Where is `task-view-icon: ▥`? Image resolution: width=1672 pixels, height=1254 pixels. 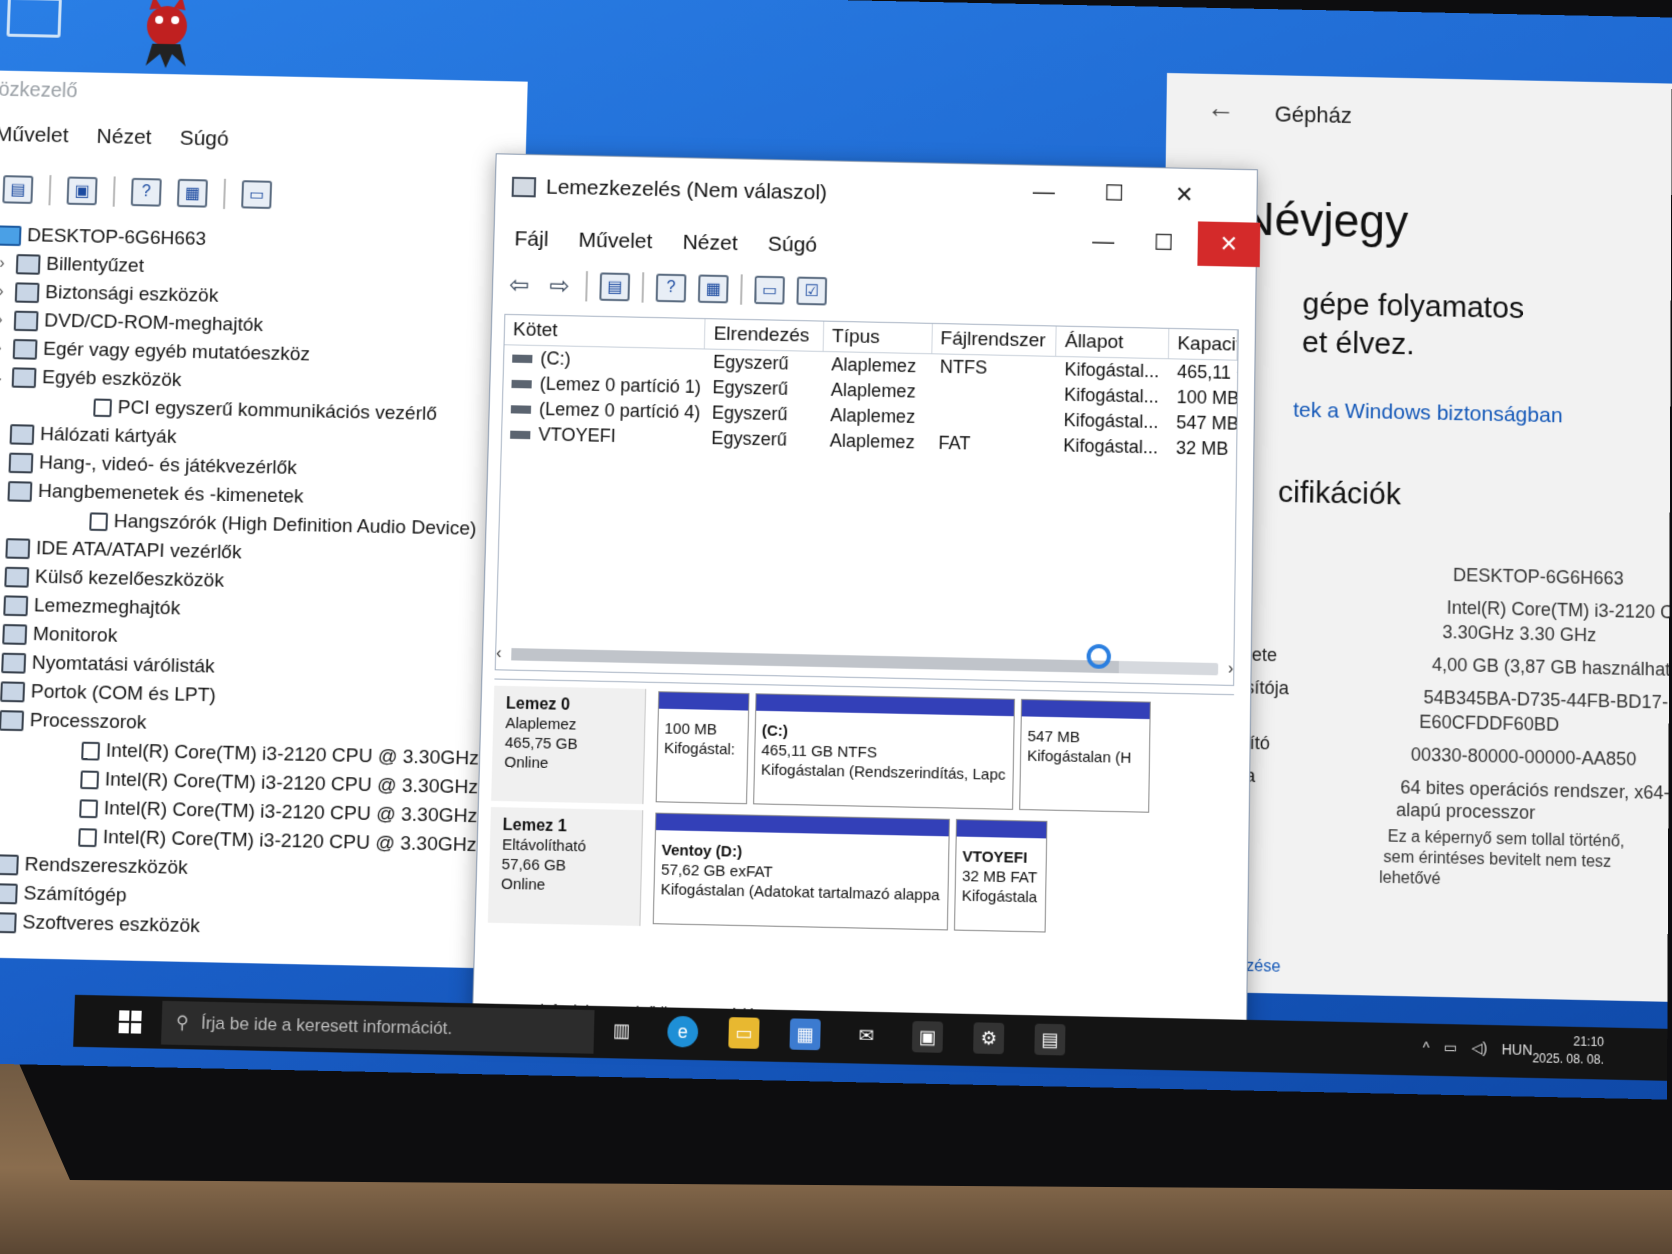 task-view-icon: ▥ is located at coordinates (621, 1030).